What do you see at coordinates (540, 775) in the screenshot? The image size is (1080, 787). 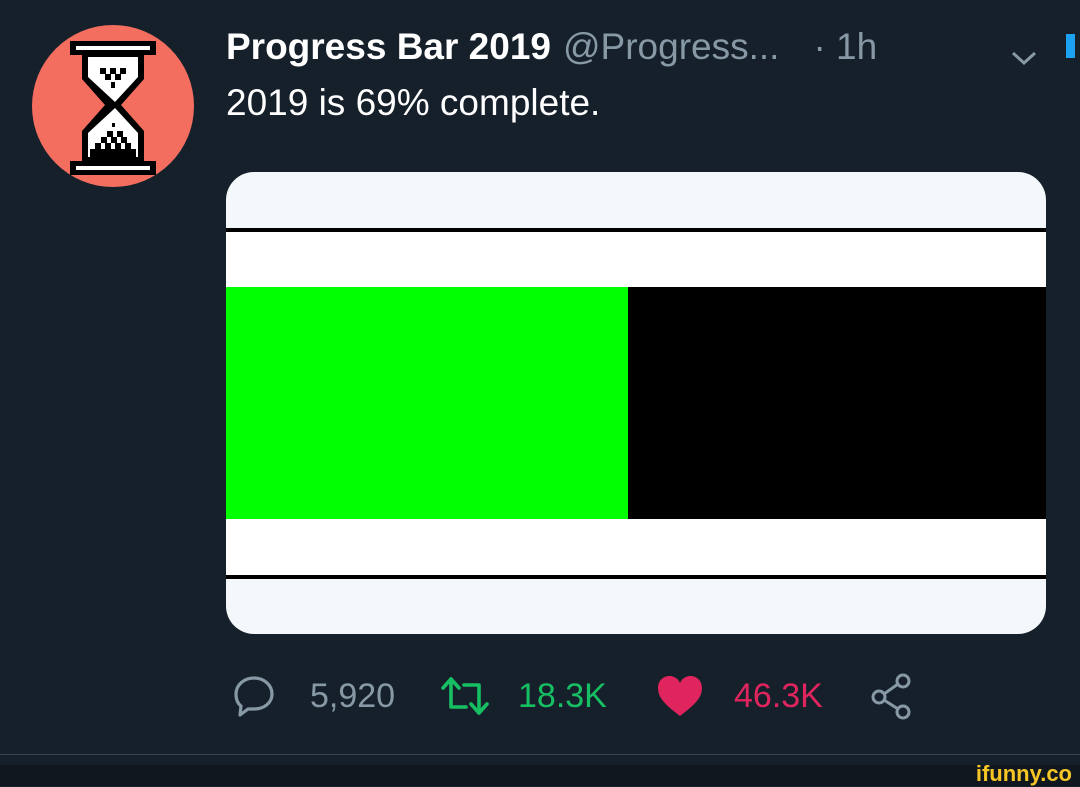 I see `footer-bar` at bounding box center [540, 775].